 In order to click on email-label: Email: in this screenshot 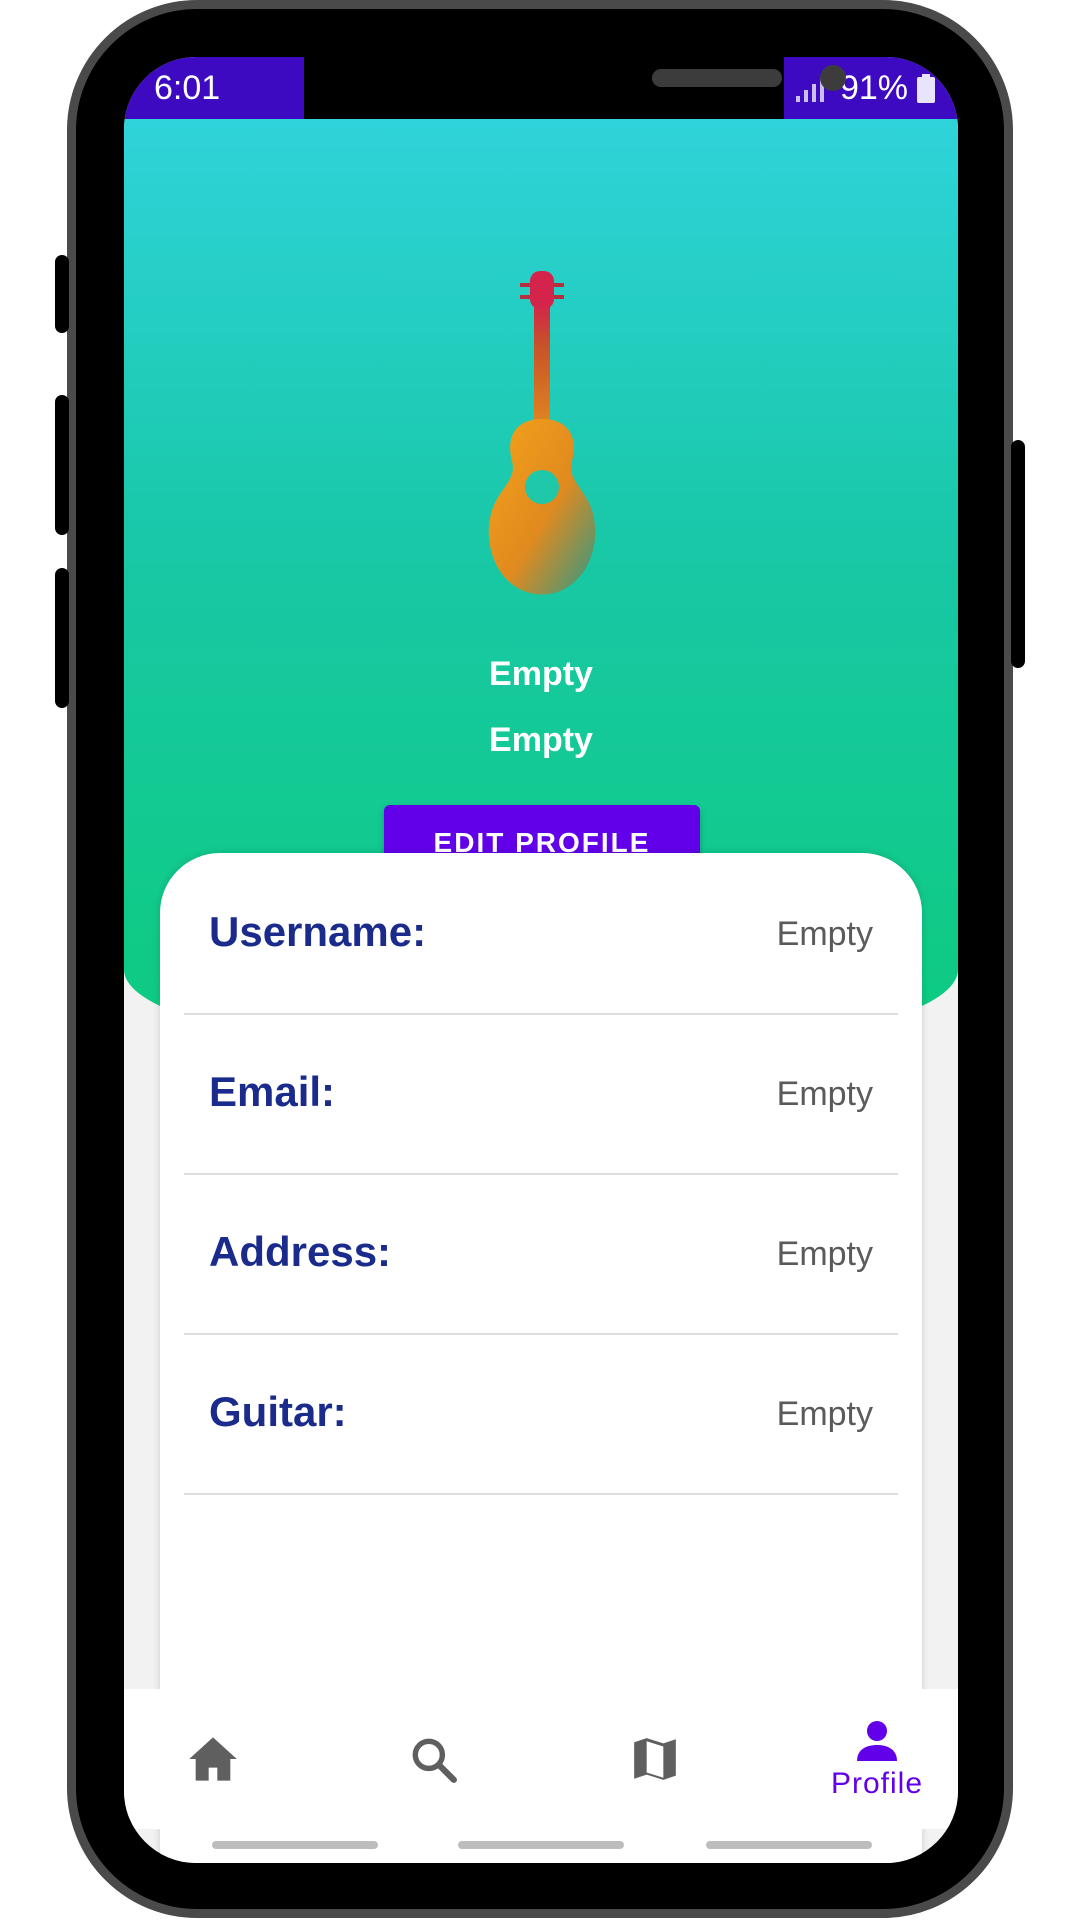, I will do `click(272, 1091)`.